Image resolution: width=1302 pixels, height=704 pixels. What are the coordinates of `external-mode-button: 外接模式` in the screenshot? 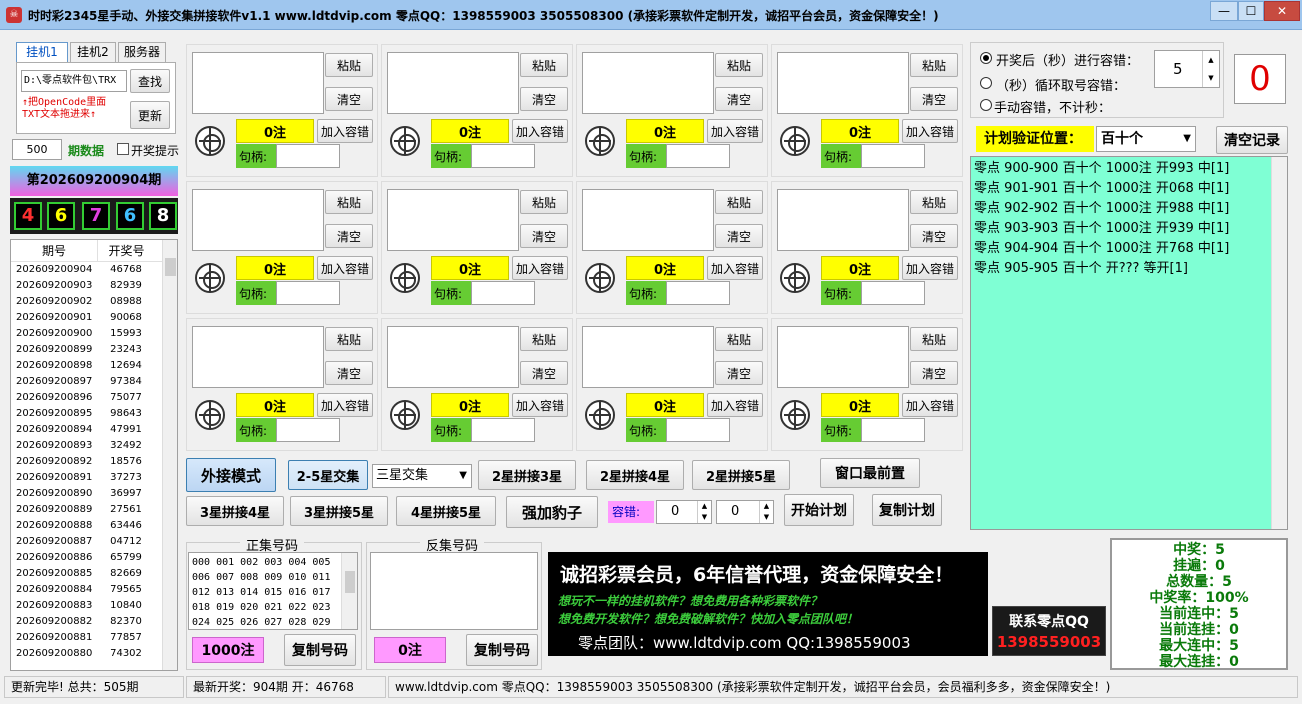 It's located at (231, 475).